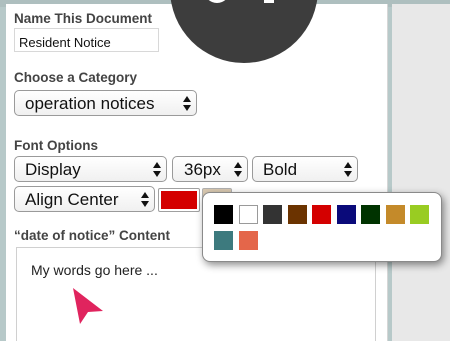 The width and height of the screenshot is (450, 341). Describe the element at coordinates (223, 214) in the screenshot. I see `color-swatch-black` at that location.